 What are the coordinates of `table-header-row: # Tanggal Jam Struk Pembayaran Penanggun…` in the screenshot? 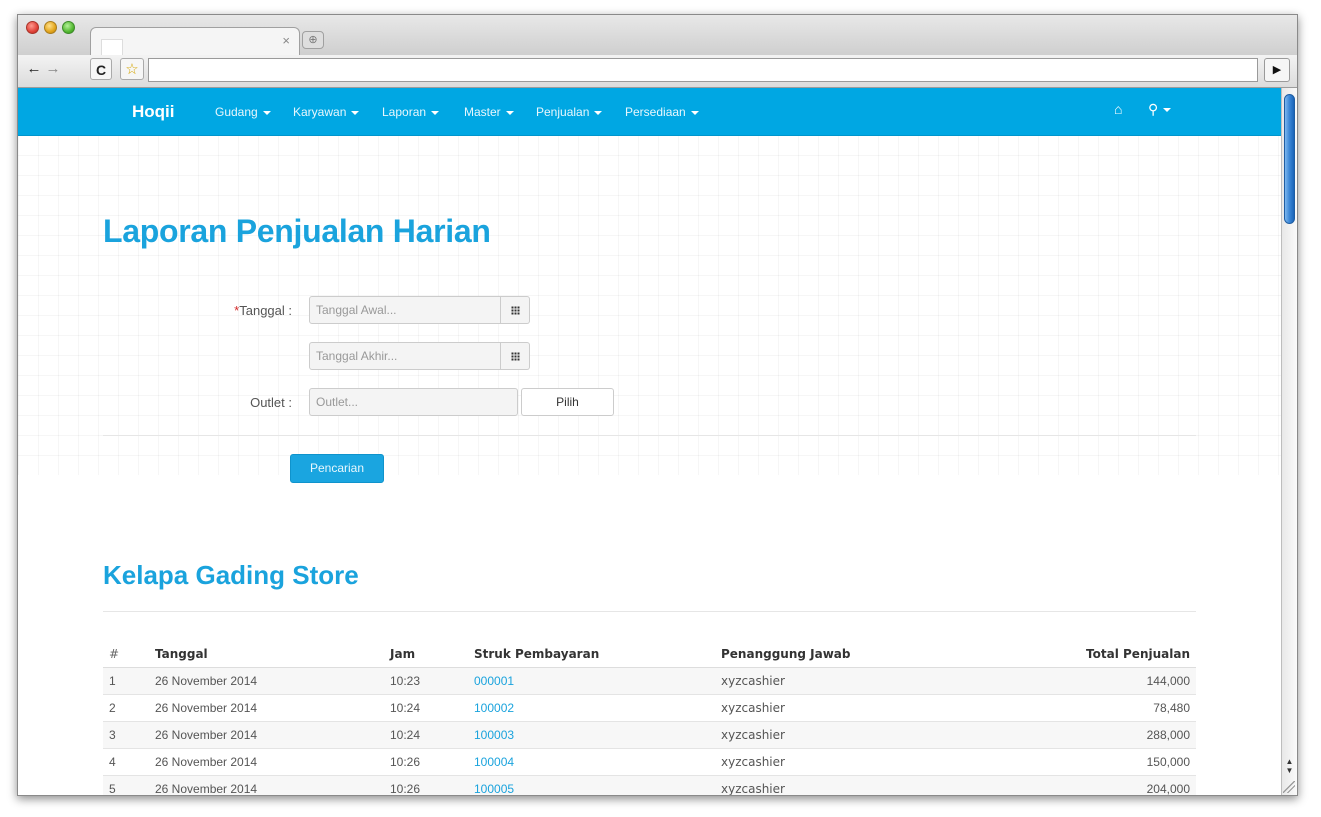 It's located at (649, 654).